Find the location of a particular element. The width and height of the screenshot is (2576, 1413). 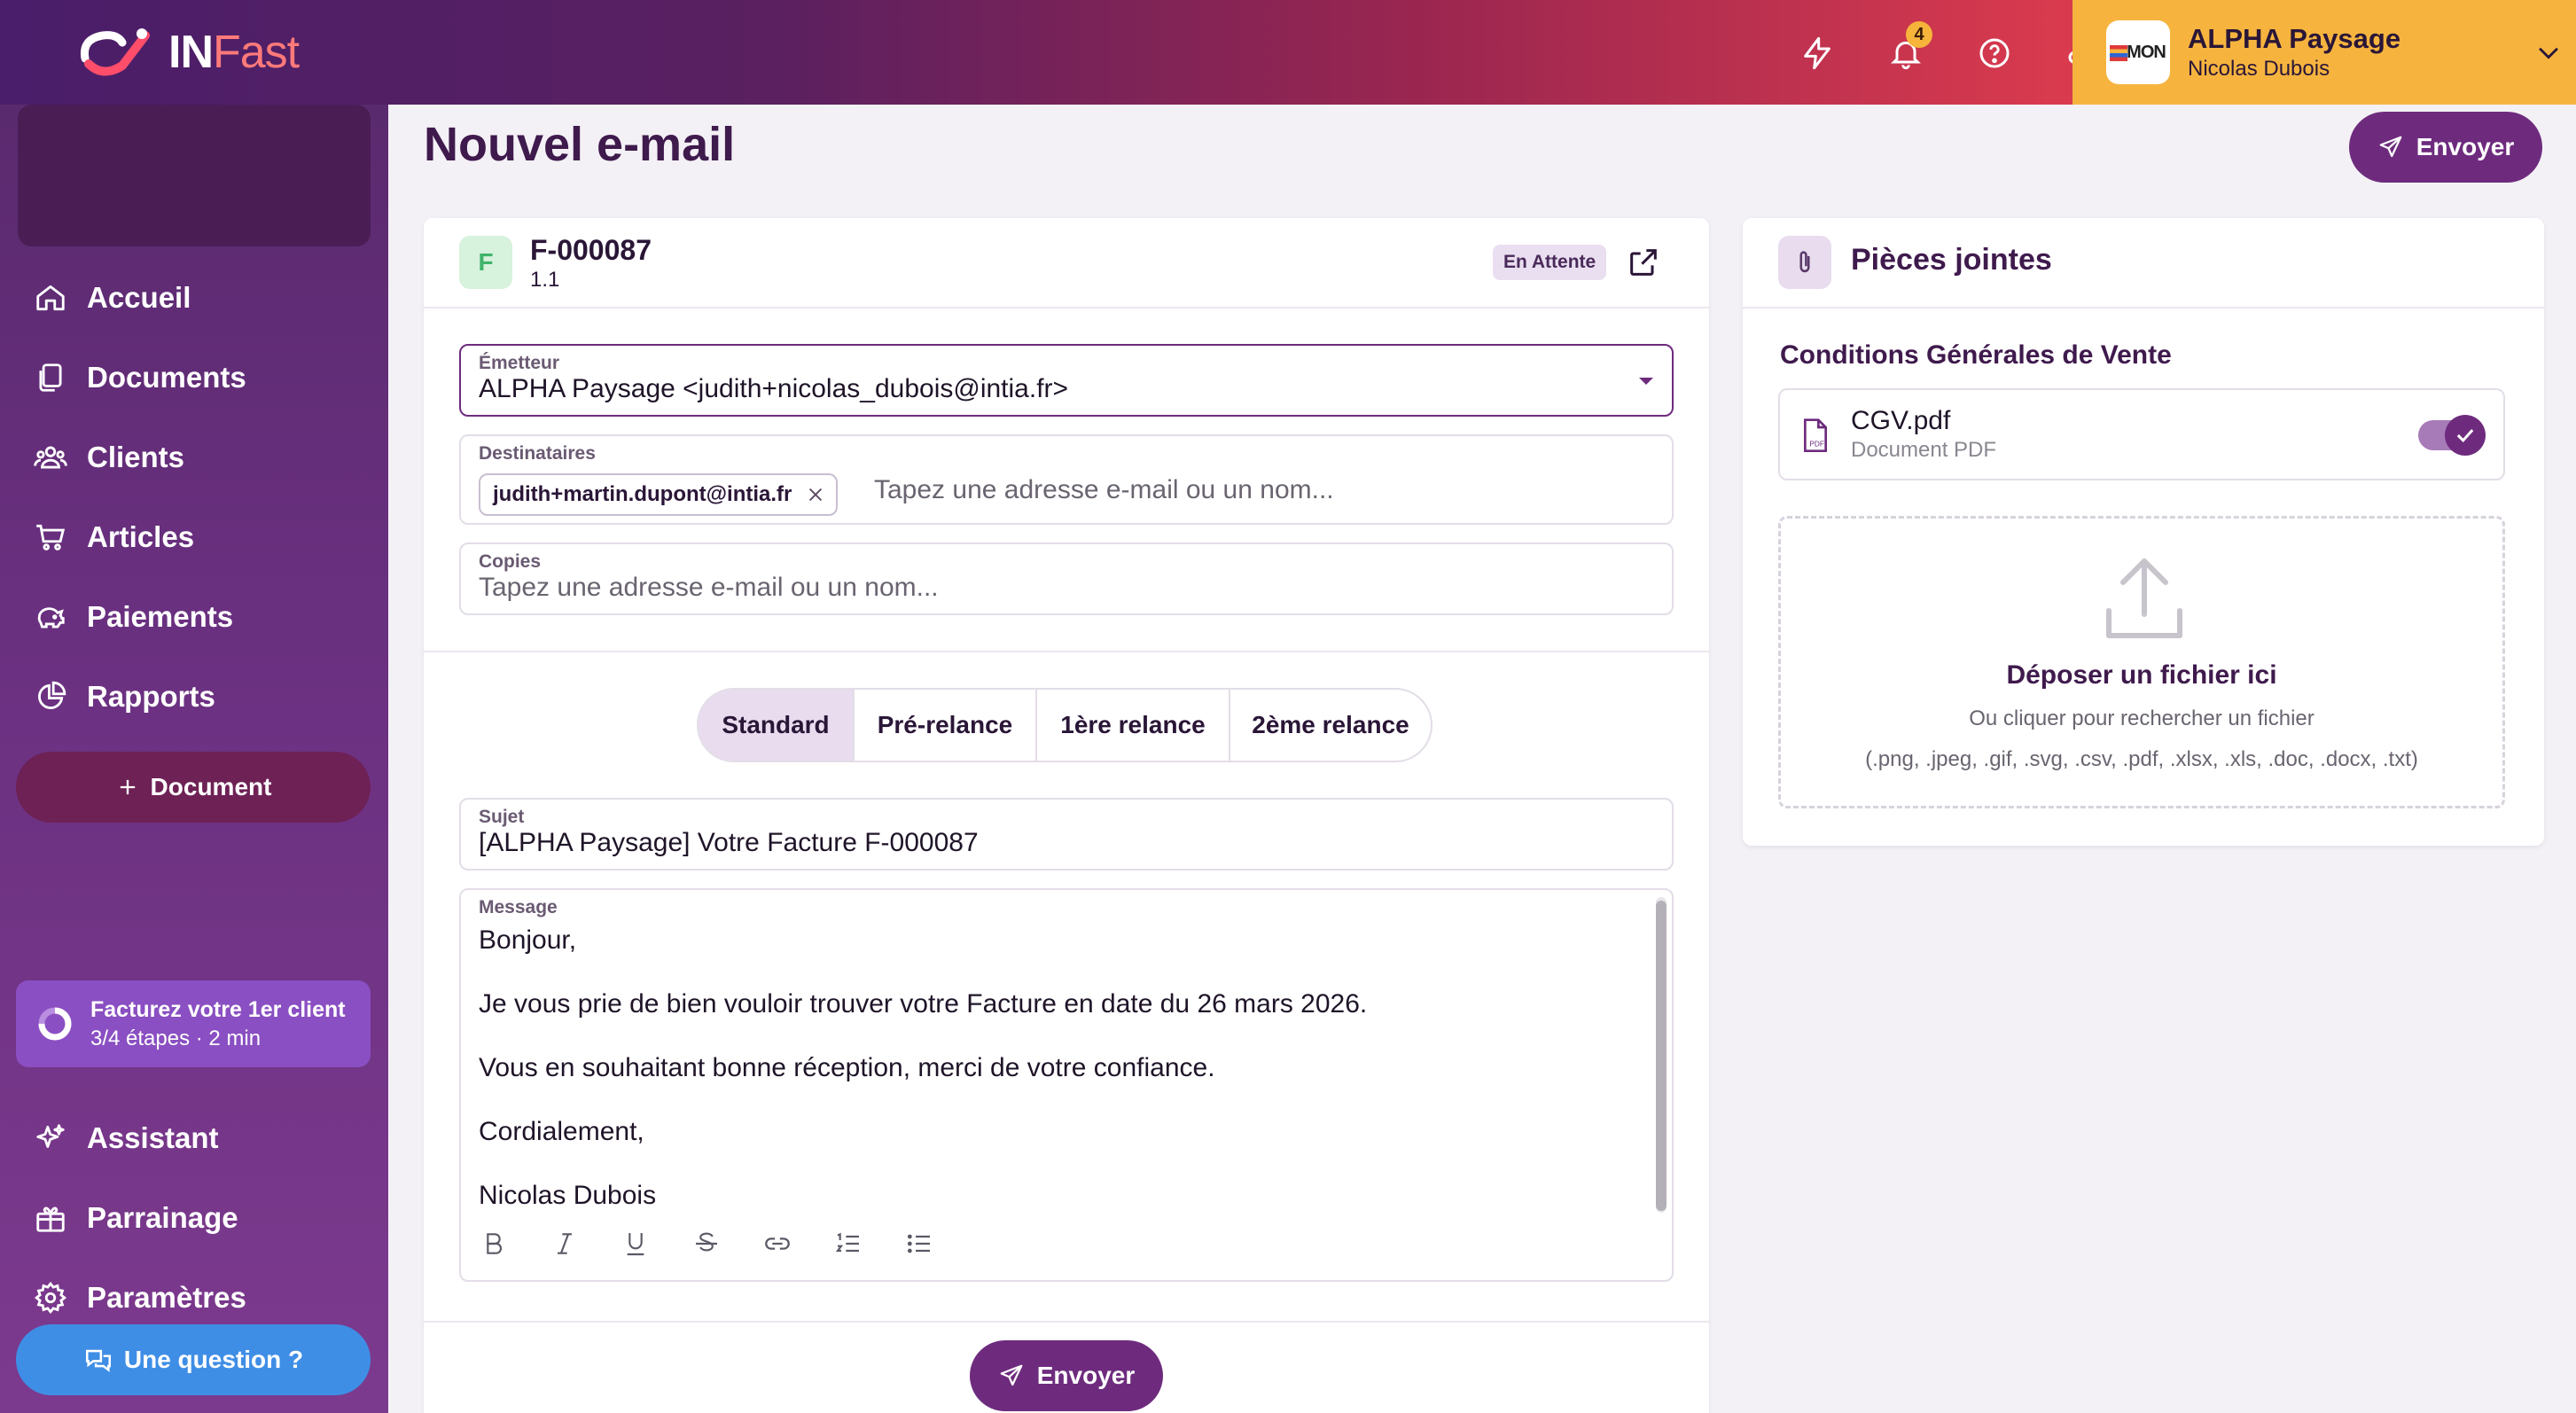

file-name: CGV.pdf is located at coordinates (1901, 421).